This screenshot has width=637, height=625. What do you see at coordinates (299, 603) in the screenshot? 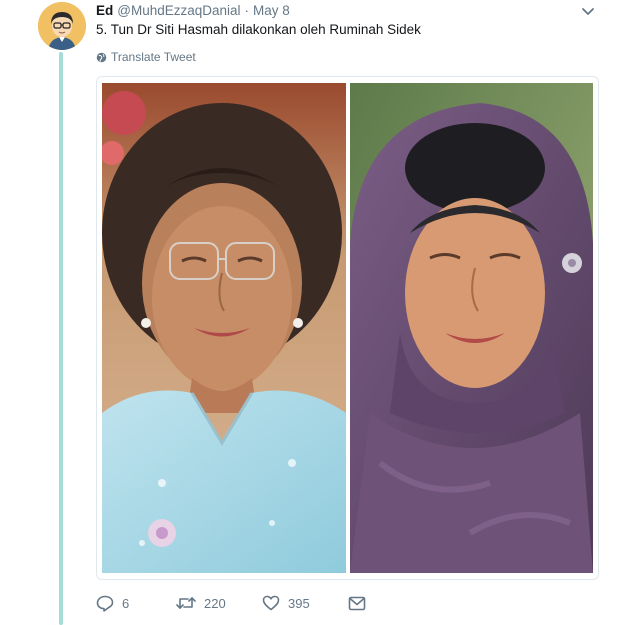
I see `like-count: 395` at bounding box center [299, 603].